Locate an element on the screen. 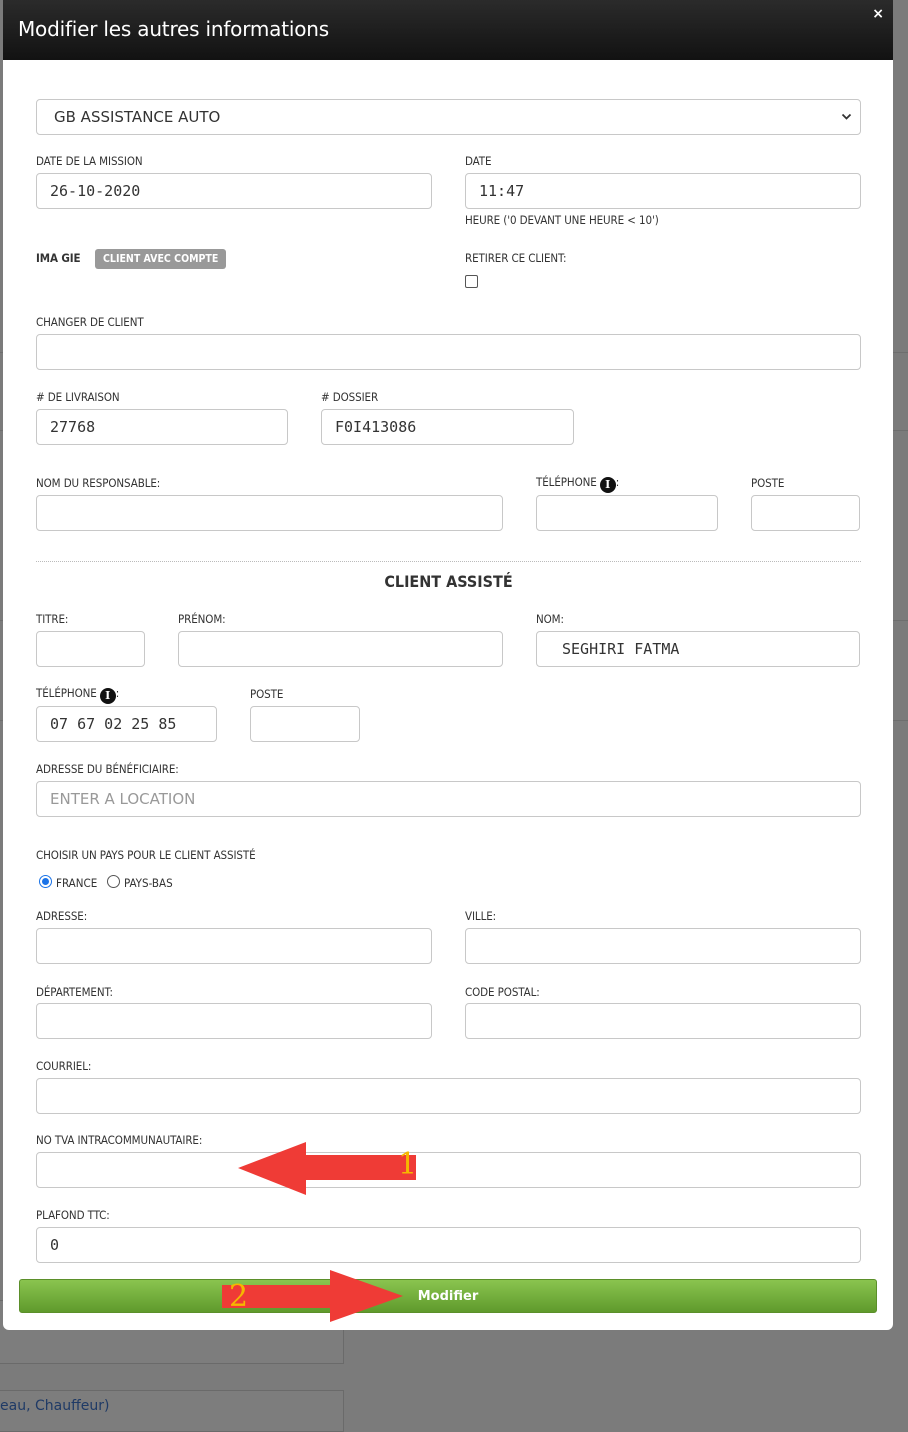 The image size is (908, 1432). change-client-label: CHANGER DE CLIENT is located at coordinates (90, 322).